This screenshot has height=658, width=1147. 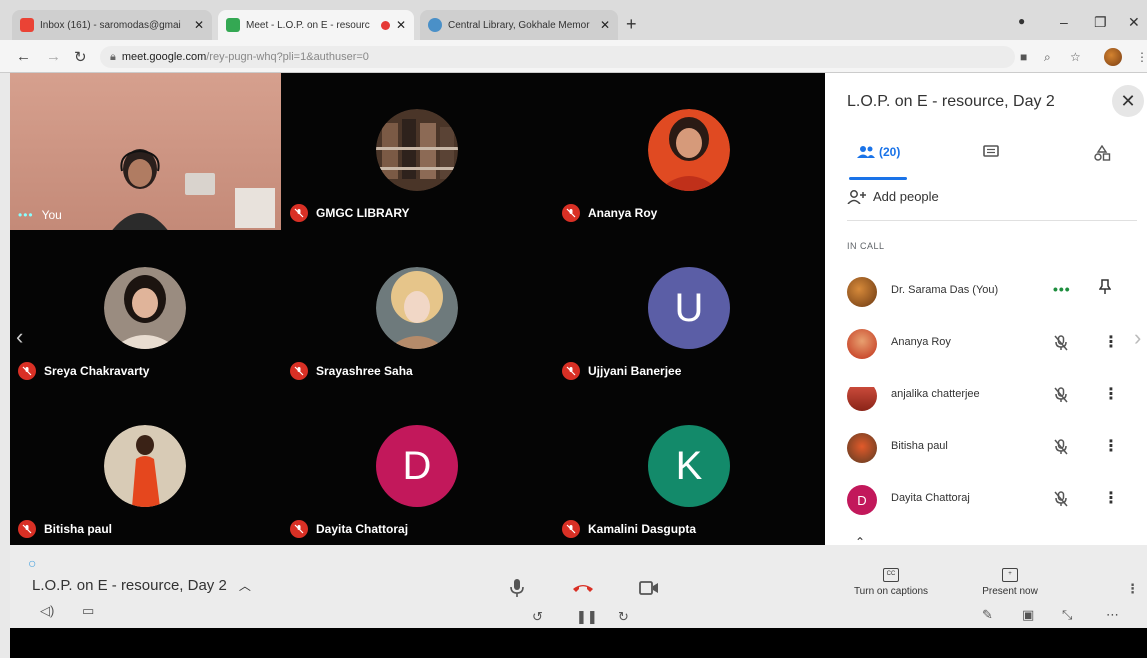 What do you see at coordinates (635, 371) in the screenshot?
I see `participant-name: Ujjyani Banerjee` at bounding box center [635, 371].